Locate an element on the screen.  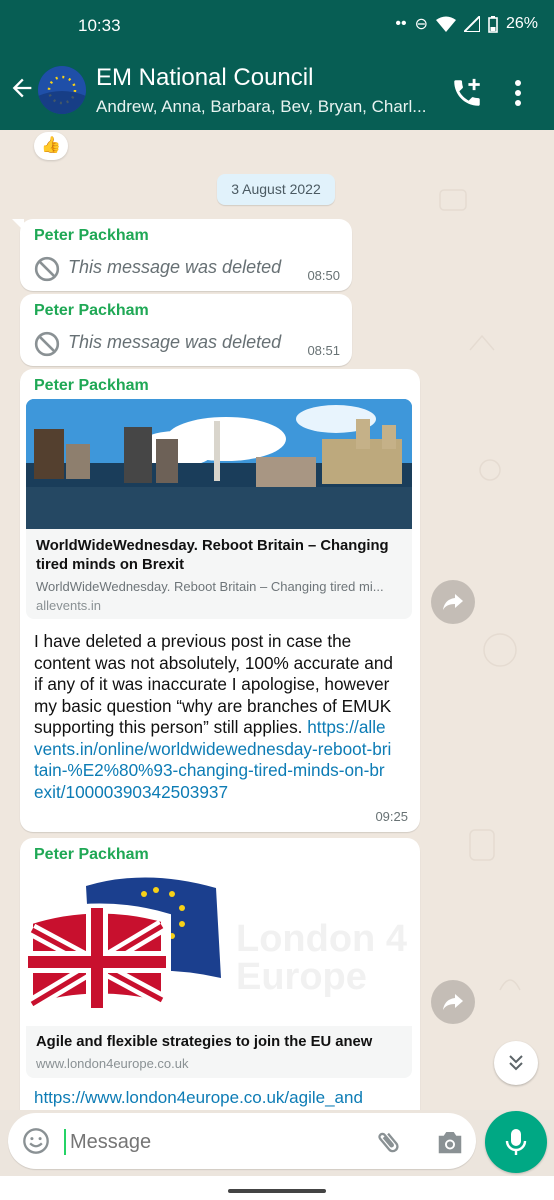
attach-icon is located at coordinates (389, 1142).